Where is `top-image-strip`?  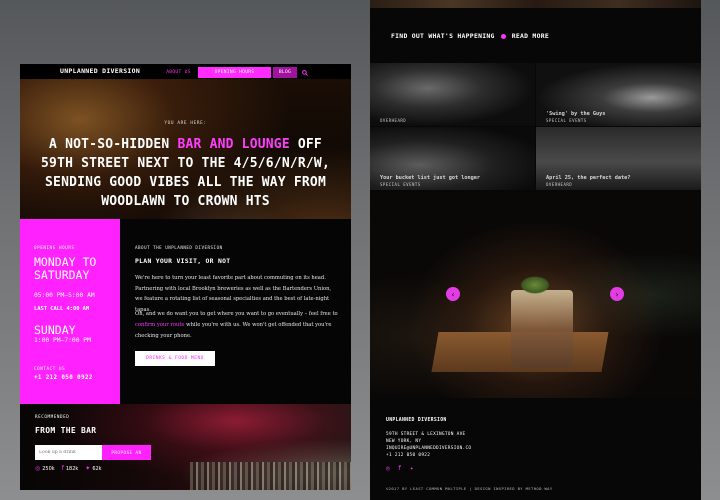
top-image-strip is located at coordinates (535, 4).